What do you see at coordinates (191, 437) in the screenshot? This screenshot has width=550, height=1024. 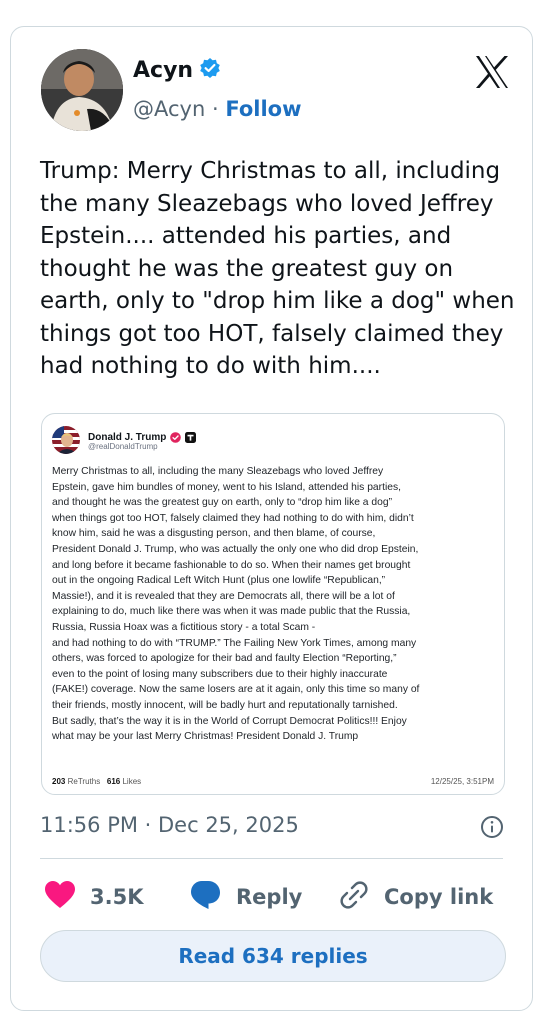 I see `truth-social-icon` at bounding box center [191, 437].